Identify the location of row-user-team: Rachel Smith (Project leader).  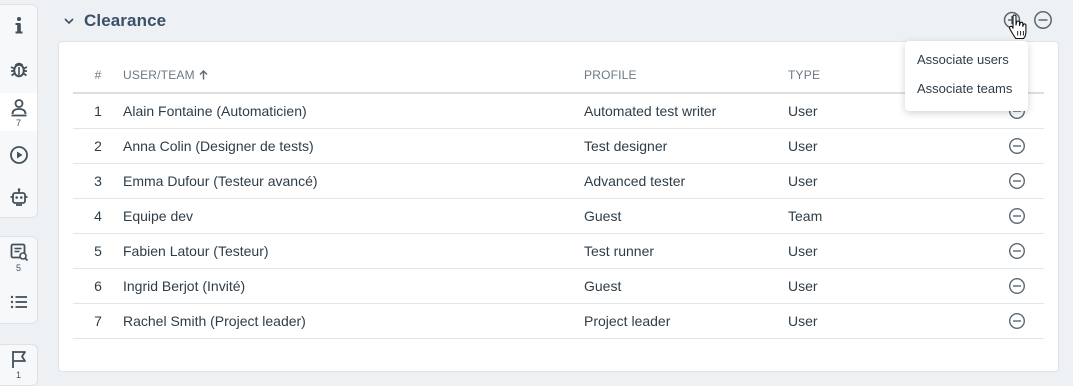
(353, 321).